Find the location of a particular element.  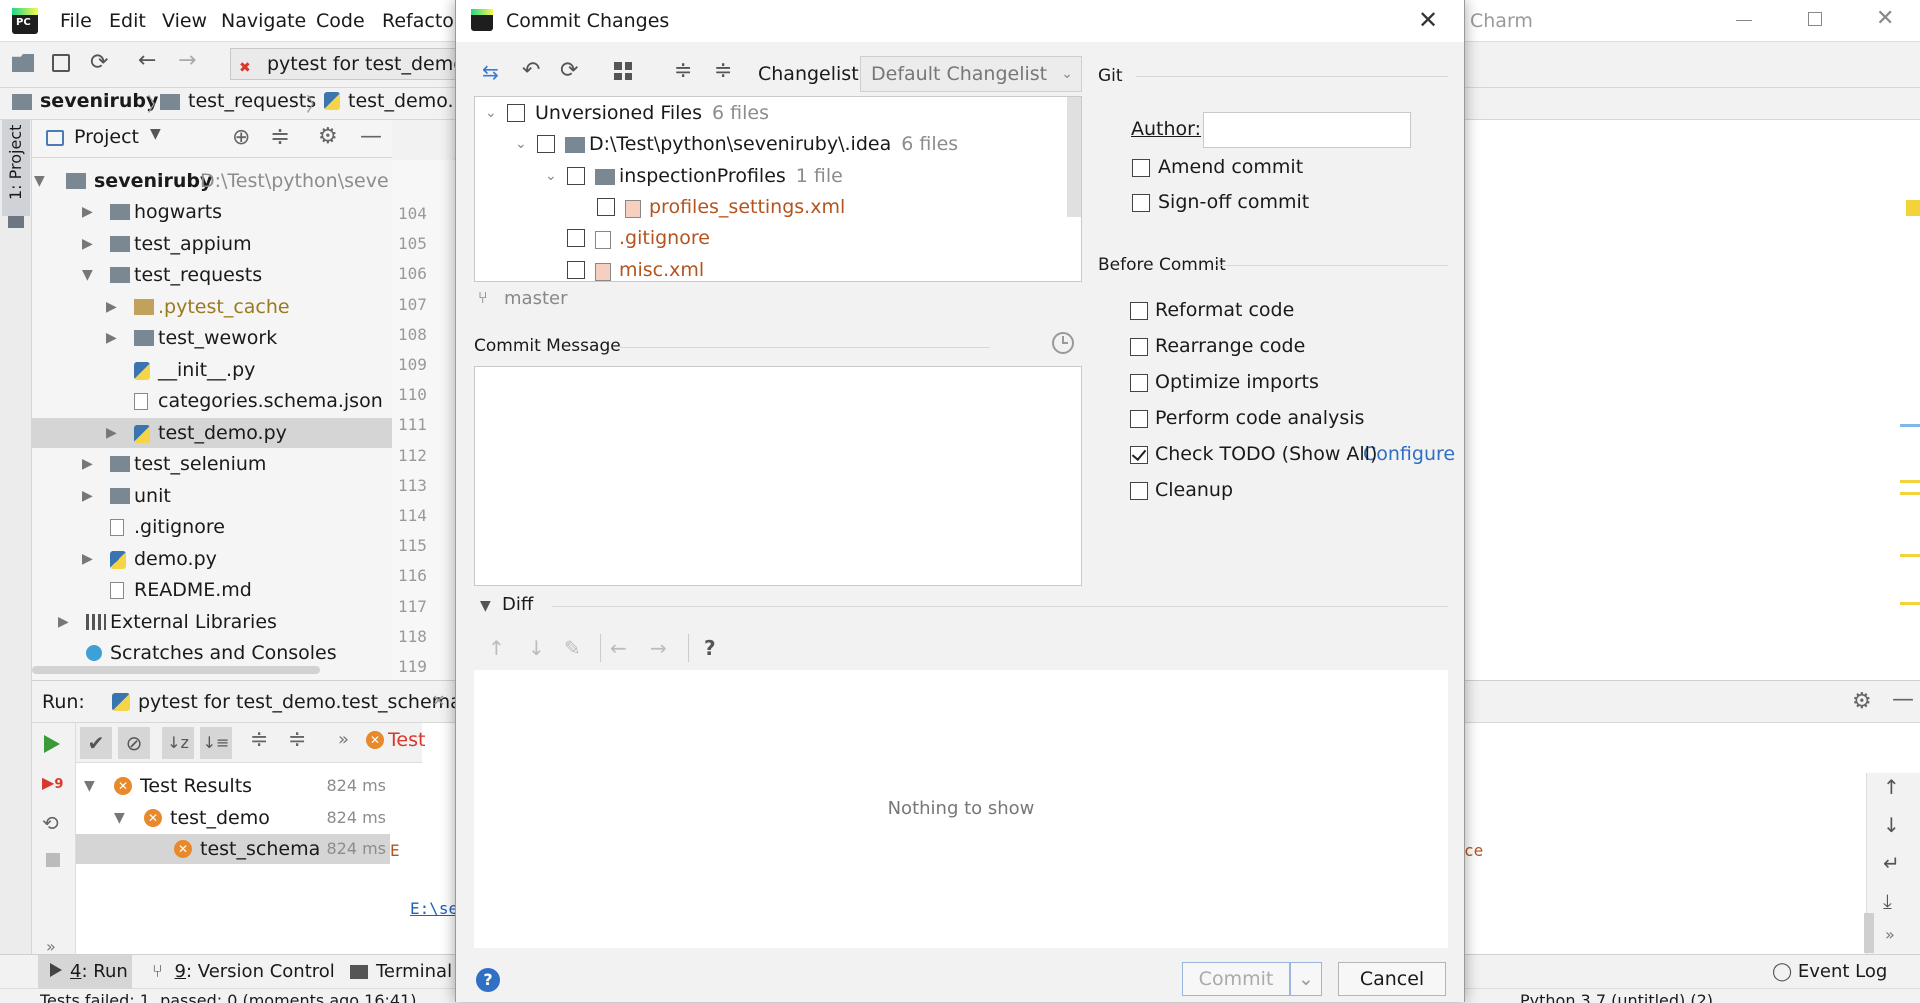

before-commit-option-label: Check TODO (Show All) is located at coordinates (1266, 454).